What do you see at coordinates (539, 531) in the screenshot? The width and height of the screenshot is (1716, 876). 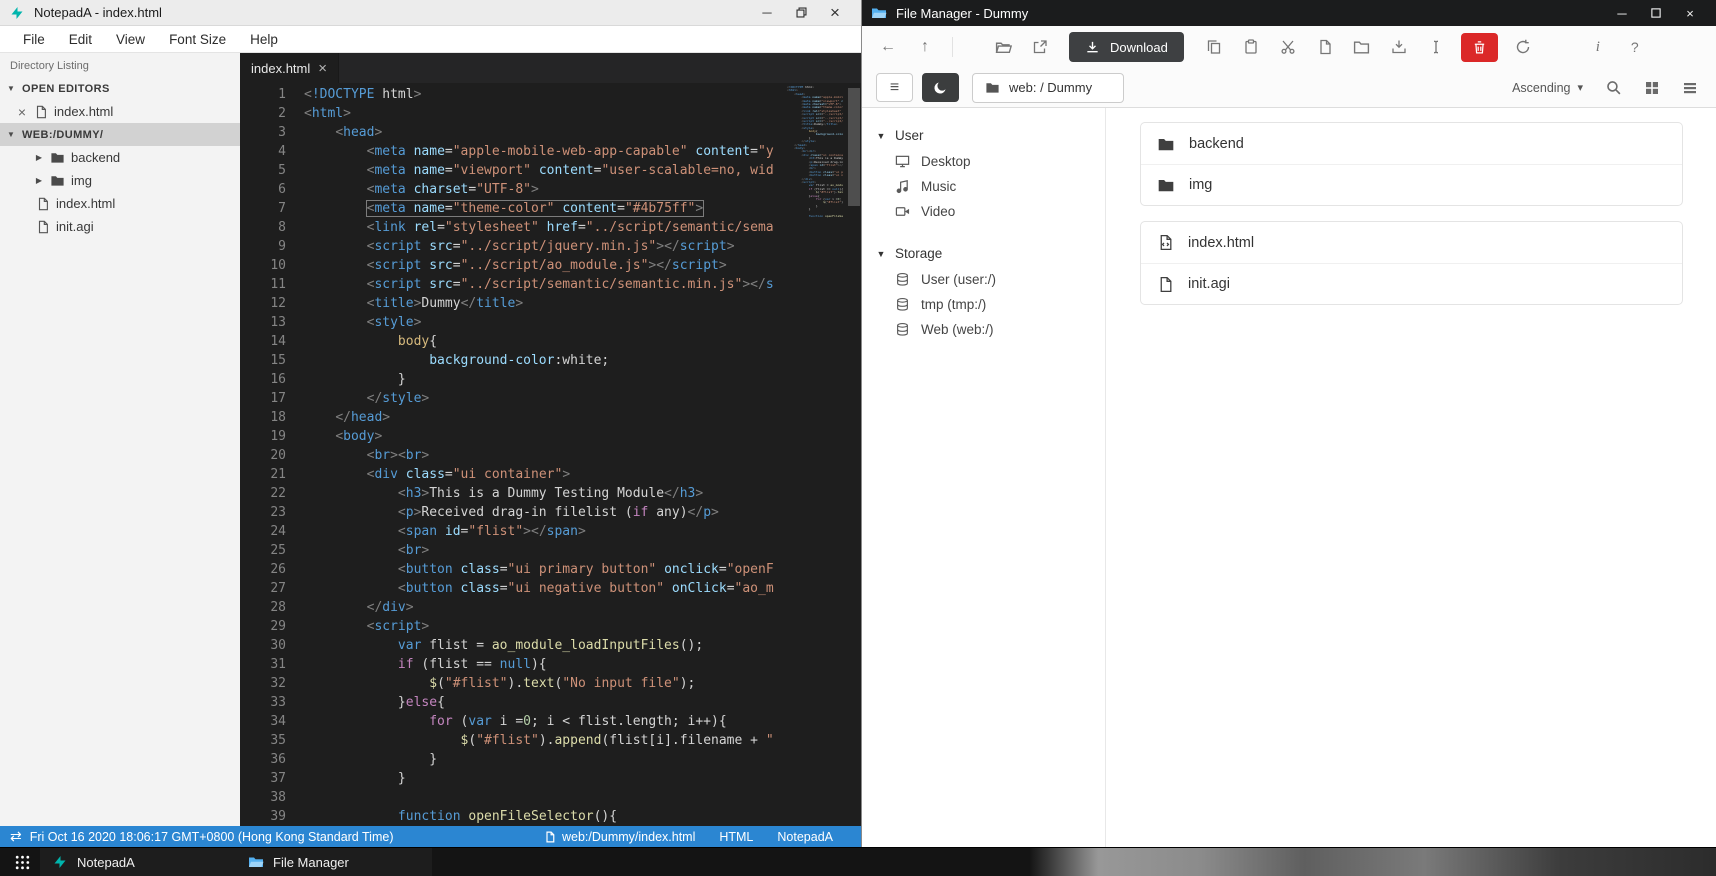 I see `code-line: <span id="flist"></span>` at bounding box center [539, 531].